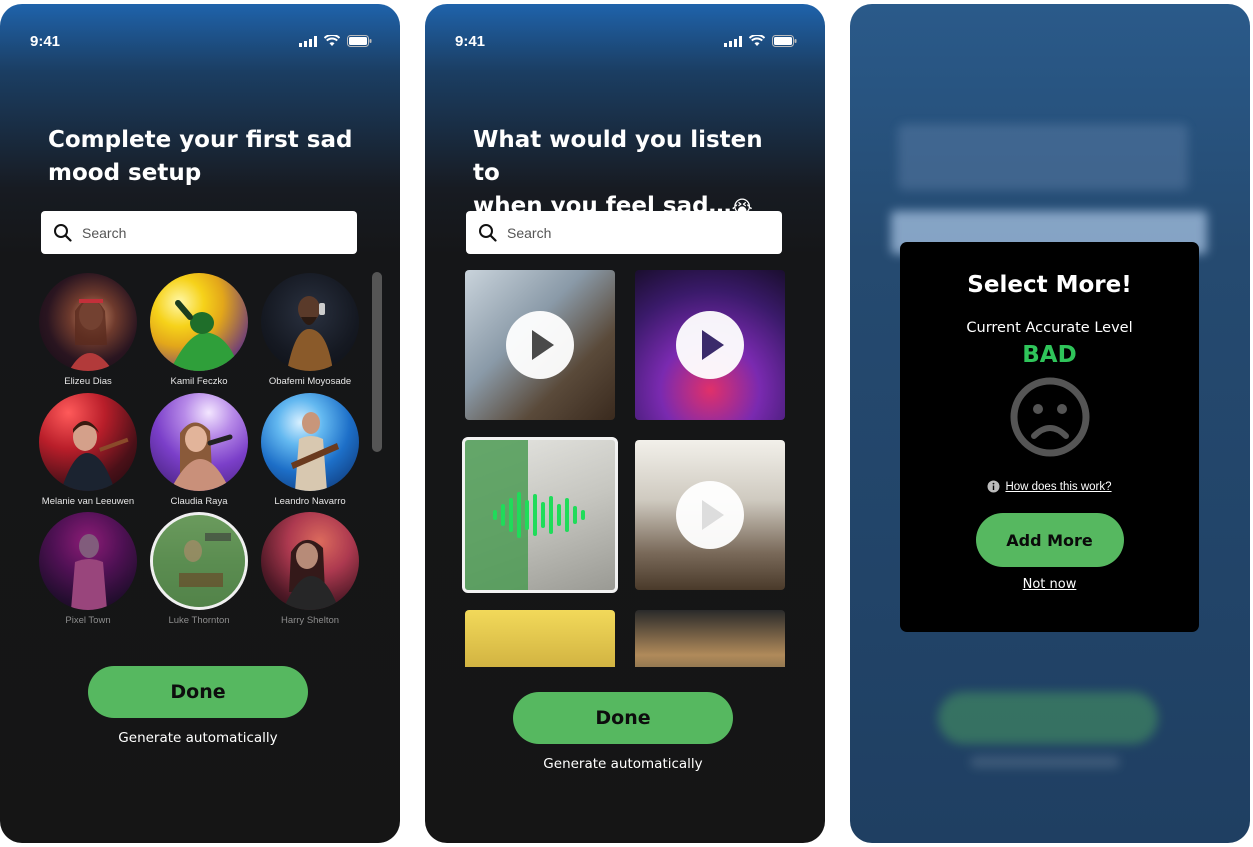 The image size is (1253, 847). What do you see at coordinates (200, 156) in the screenshot?
I see `page-title: Complete your first sad mood setup` at bounding box center [200, 156].